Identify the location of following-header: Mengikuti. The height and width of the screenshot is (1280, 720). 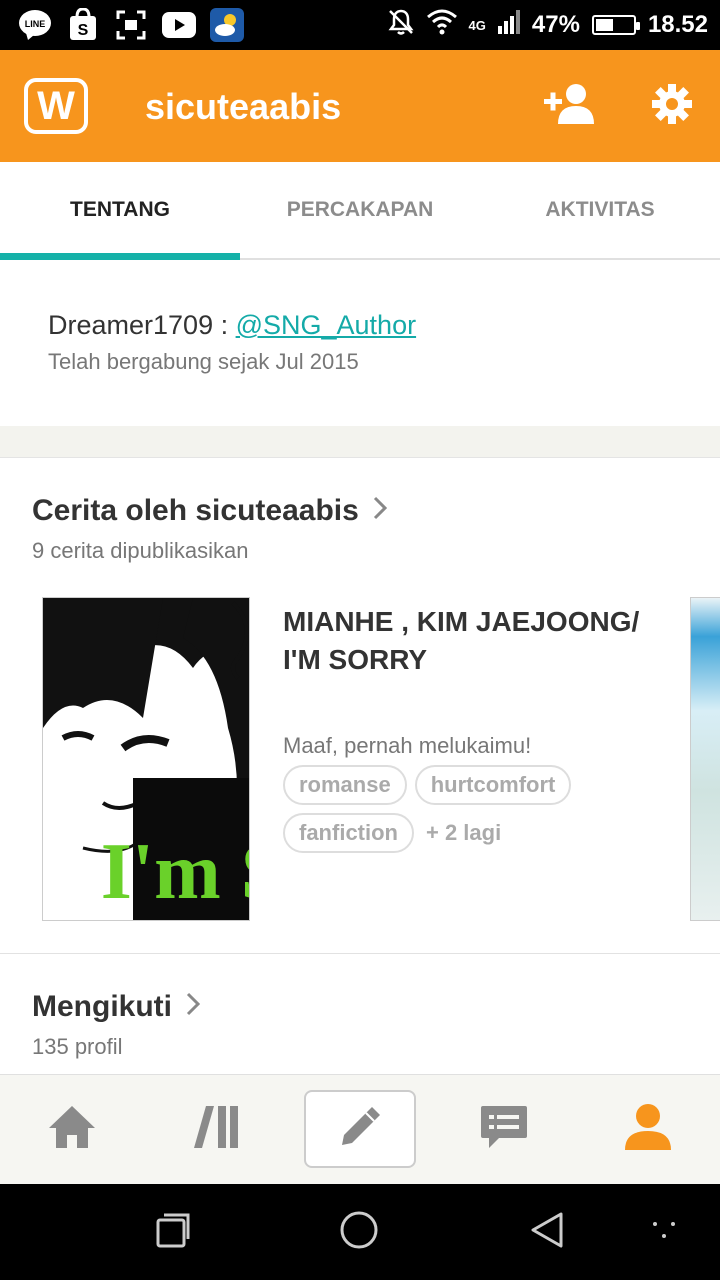
(116, 1007).